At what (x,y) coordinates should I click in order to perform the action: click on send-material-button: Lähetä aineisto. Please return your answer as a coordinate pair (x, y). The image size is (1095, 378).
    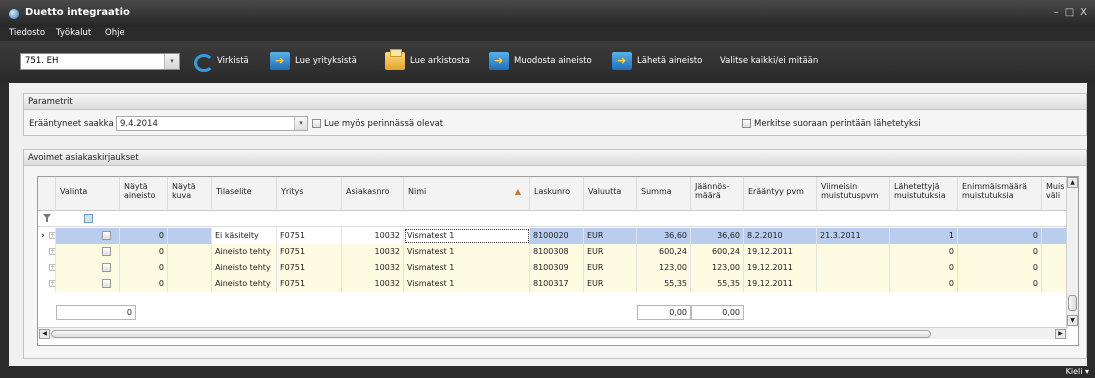
    Looking at the image, I should click on (657, 61).